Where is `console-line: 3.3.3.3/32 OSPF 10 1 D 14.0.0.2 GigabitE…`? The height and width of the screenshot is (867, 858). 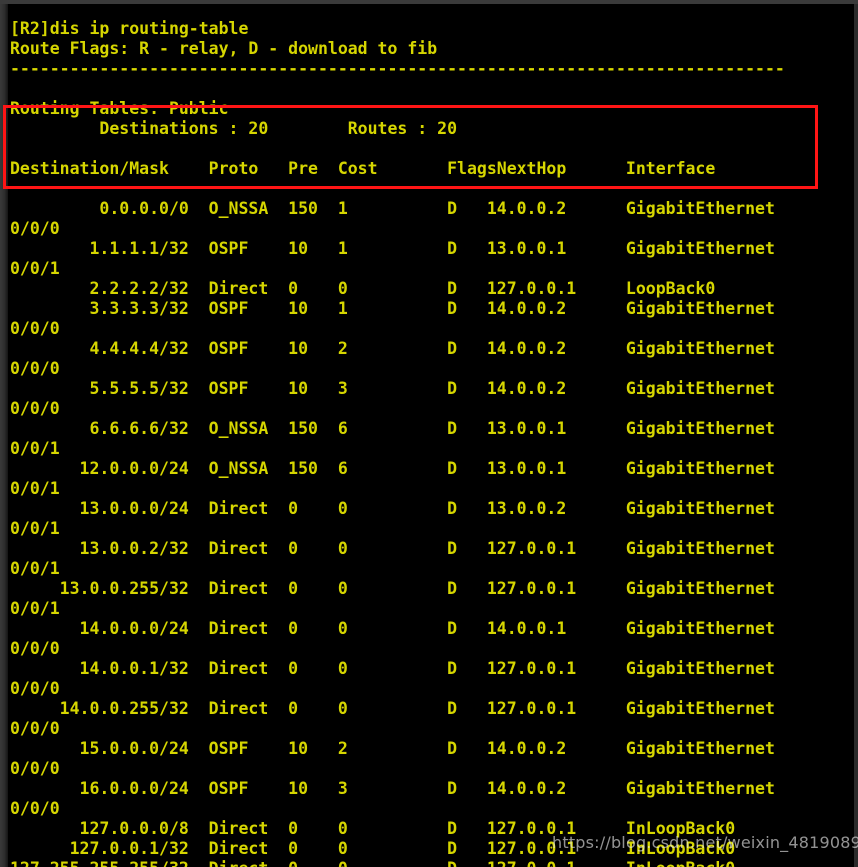 console-line: 3.3.3.3/32 OSPF 10 1 D 14.0.0.2 GigabitE… is located at coordinates (392, 308).